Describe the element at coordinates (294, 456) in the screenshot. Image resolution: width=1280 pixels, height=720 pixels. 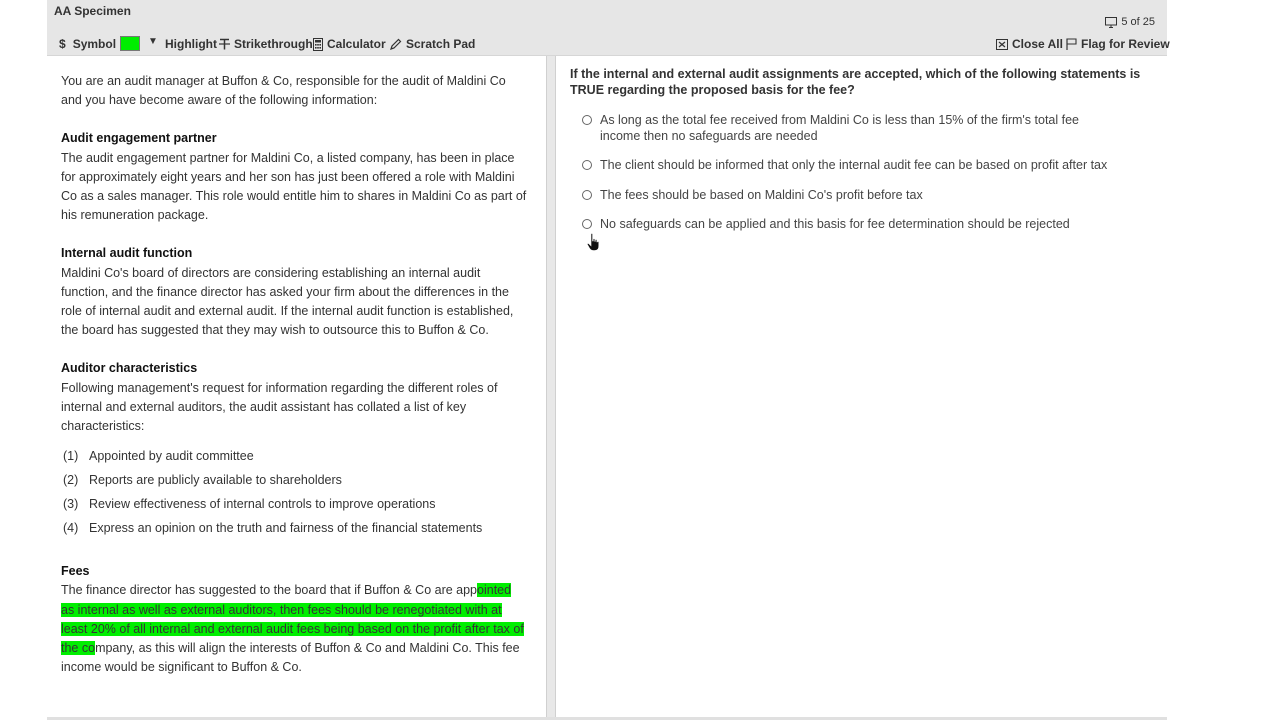
I see `list-item: (1) Appointed by audit committee` at that location.